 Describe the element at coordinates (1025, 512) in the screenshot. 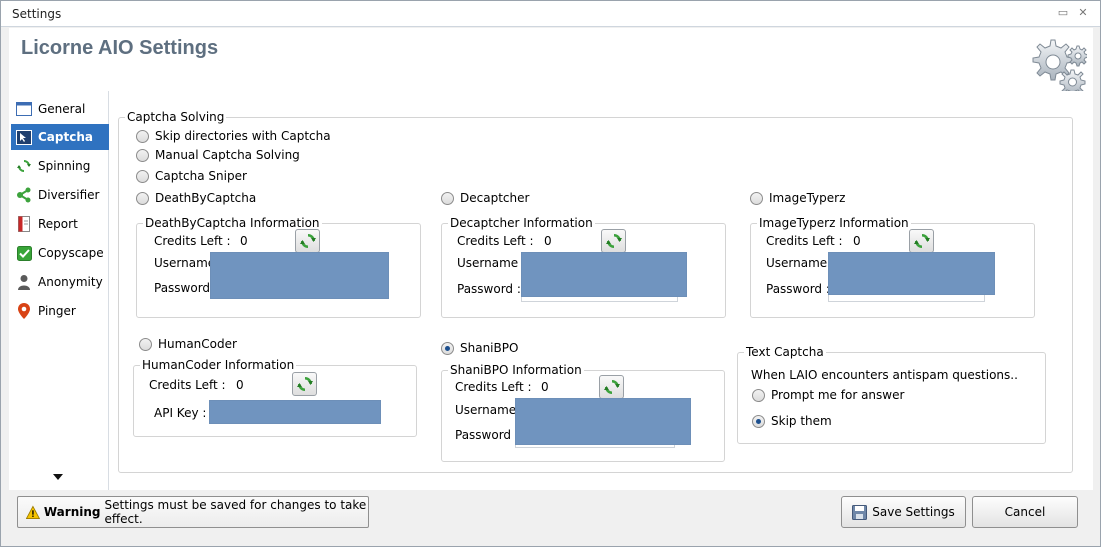

I see `cancel-button: Cancel` at that location.